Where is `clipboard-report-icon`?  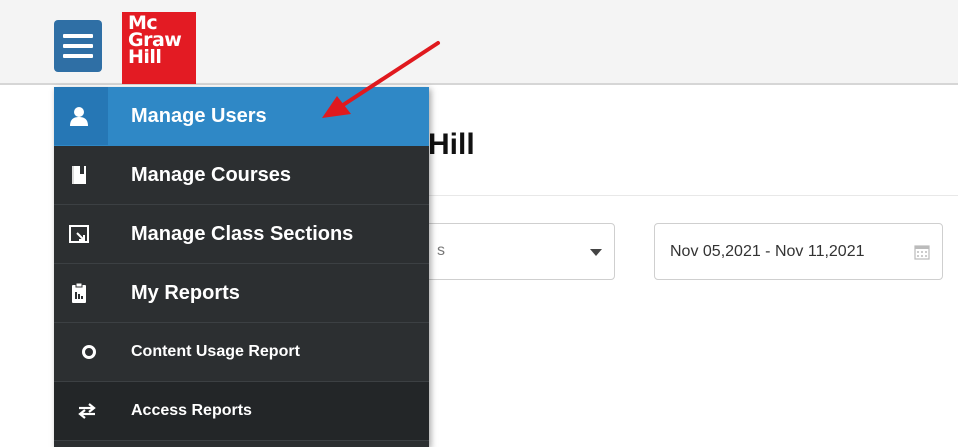 clipboard-report-icon is located at coordinates (79, 293).